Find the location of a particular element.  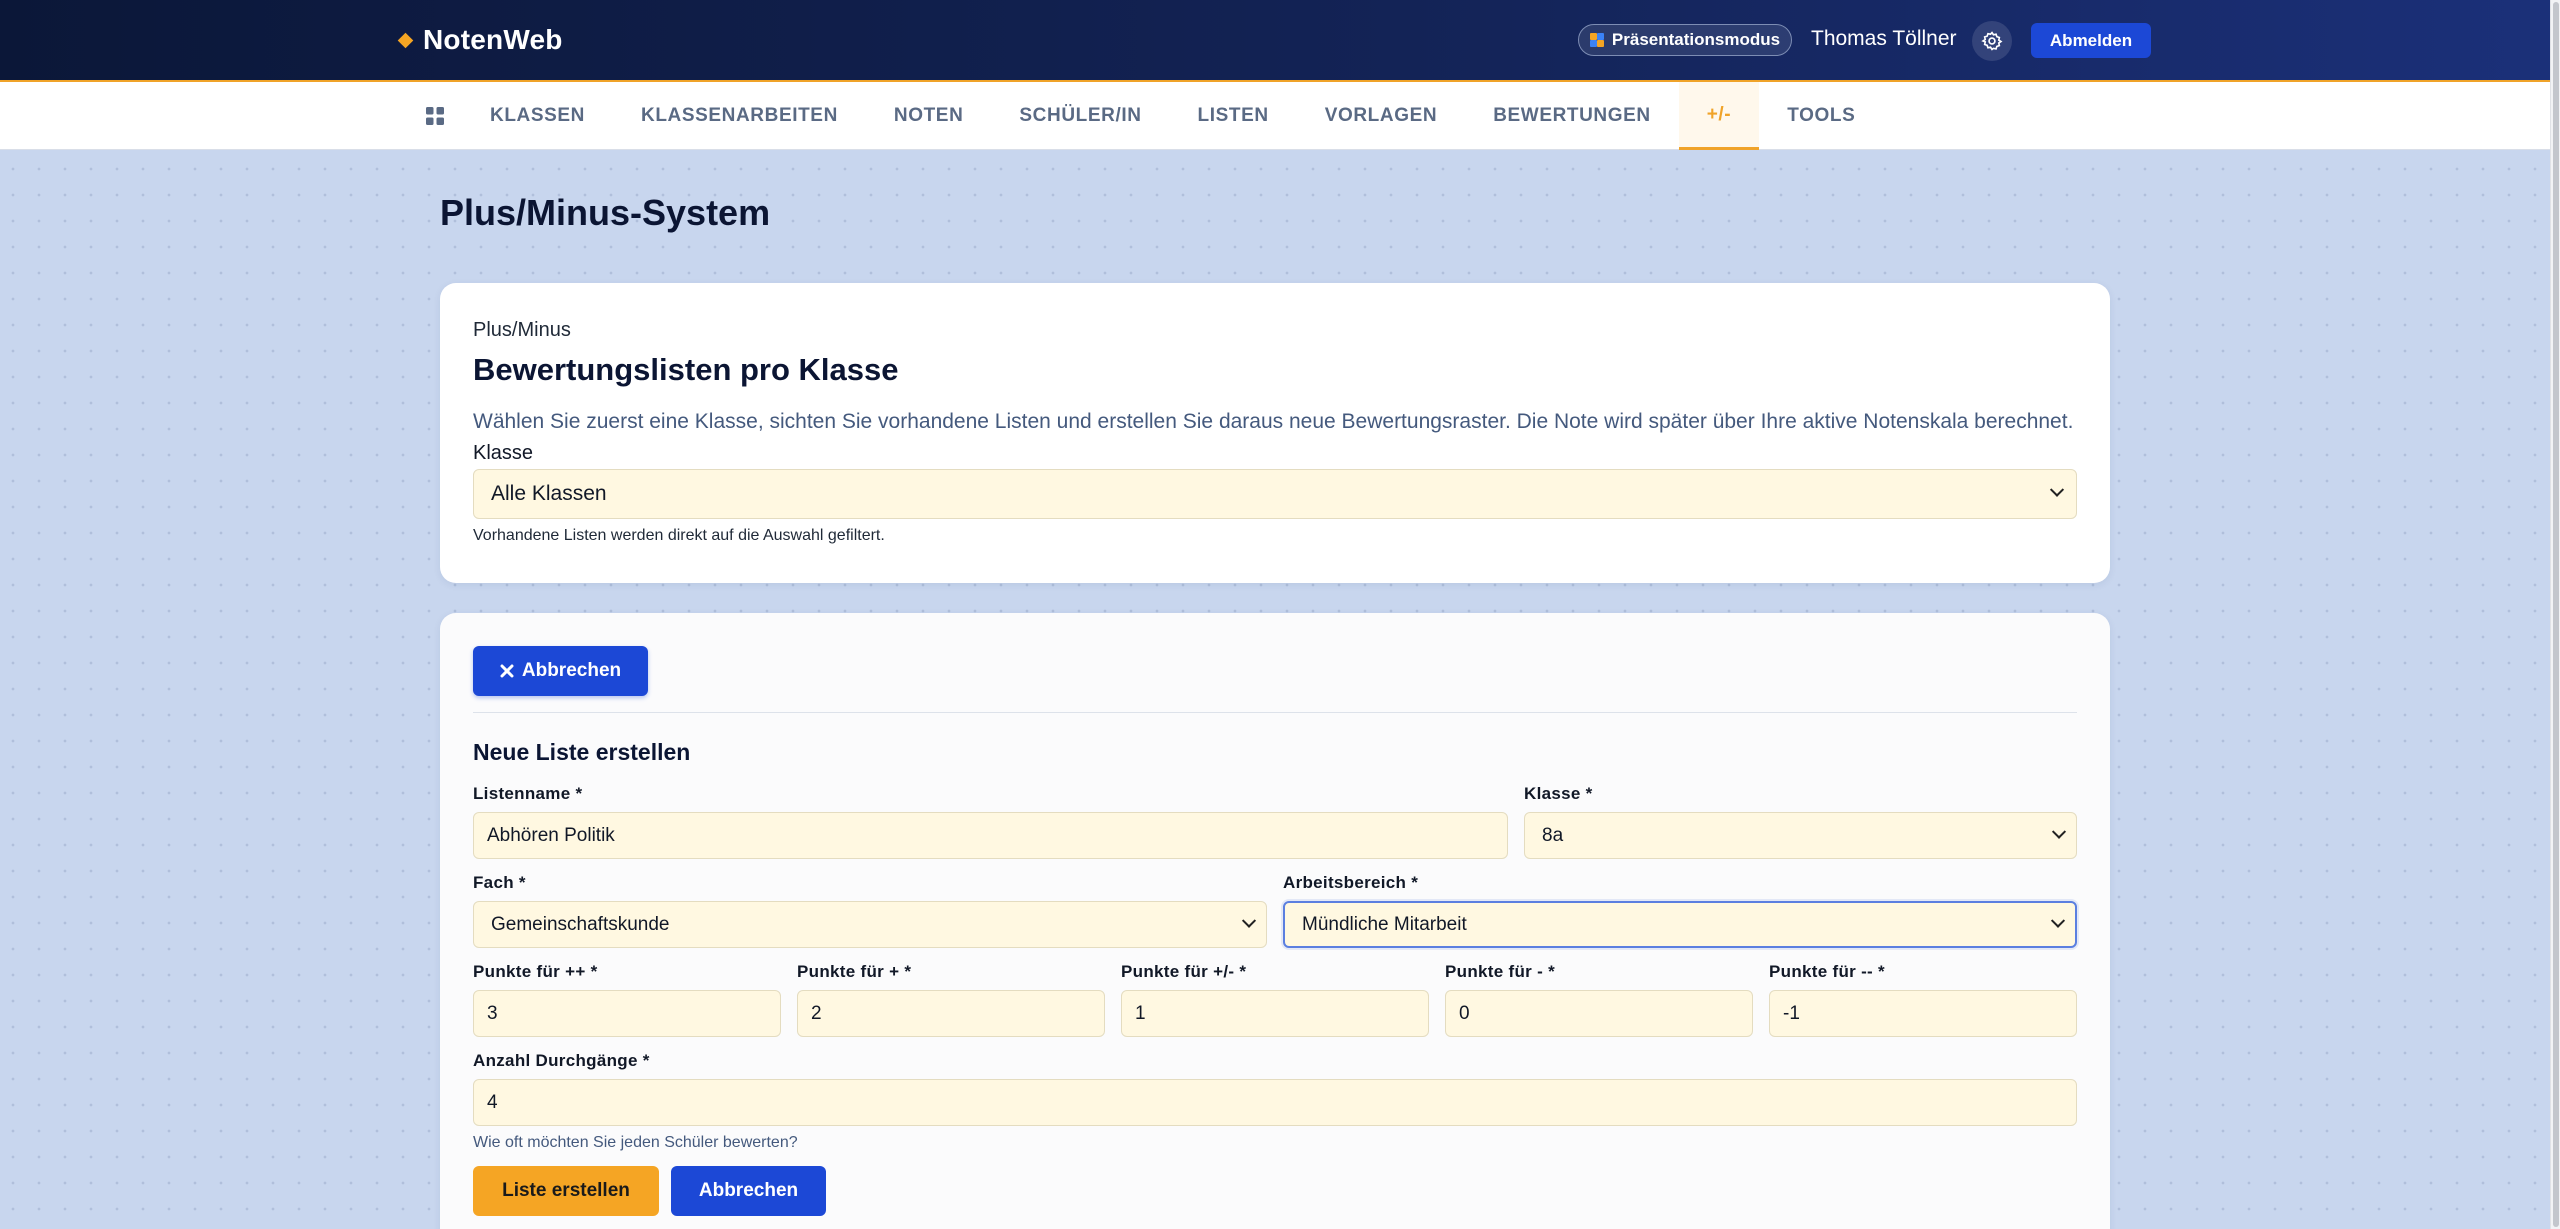

card-eyebrow: Plus/Minus is located at coordinates (522, 330).